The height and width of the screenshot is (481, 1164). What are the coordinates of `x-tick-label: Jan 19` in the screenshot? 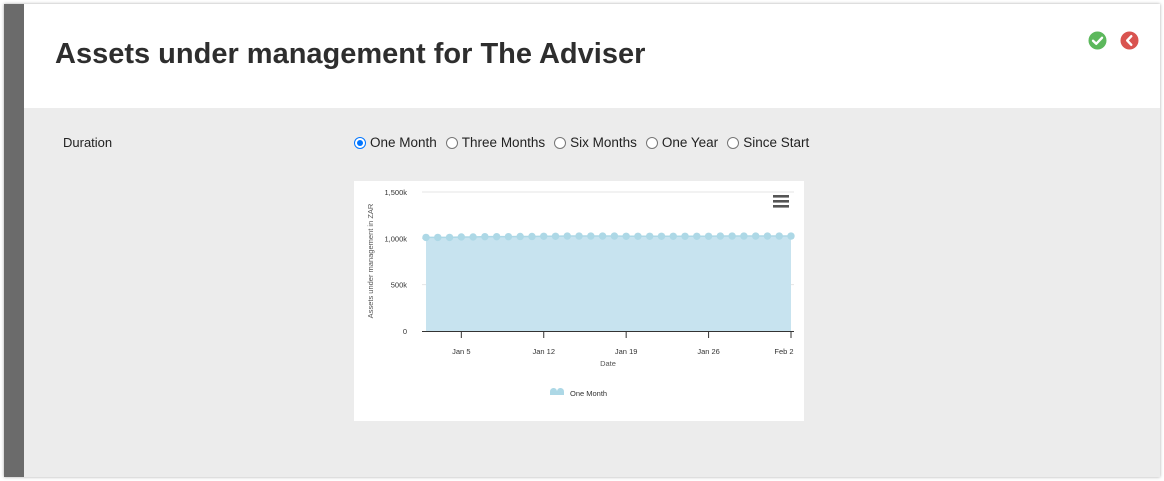 It's located at (626, 351).